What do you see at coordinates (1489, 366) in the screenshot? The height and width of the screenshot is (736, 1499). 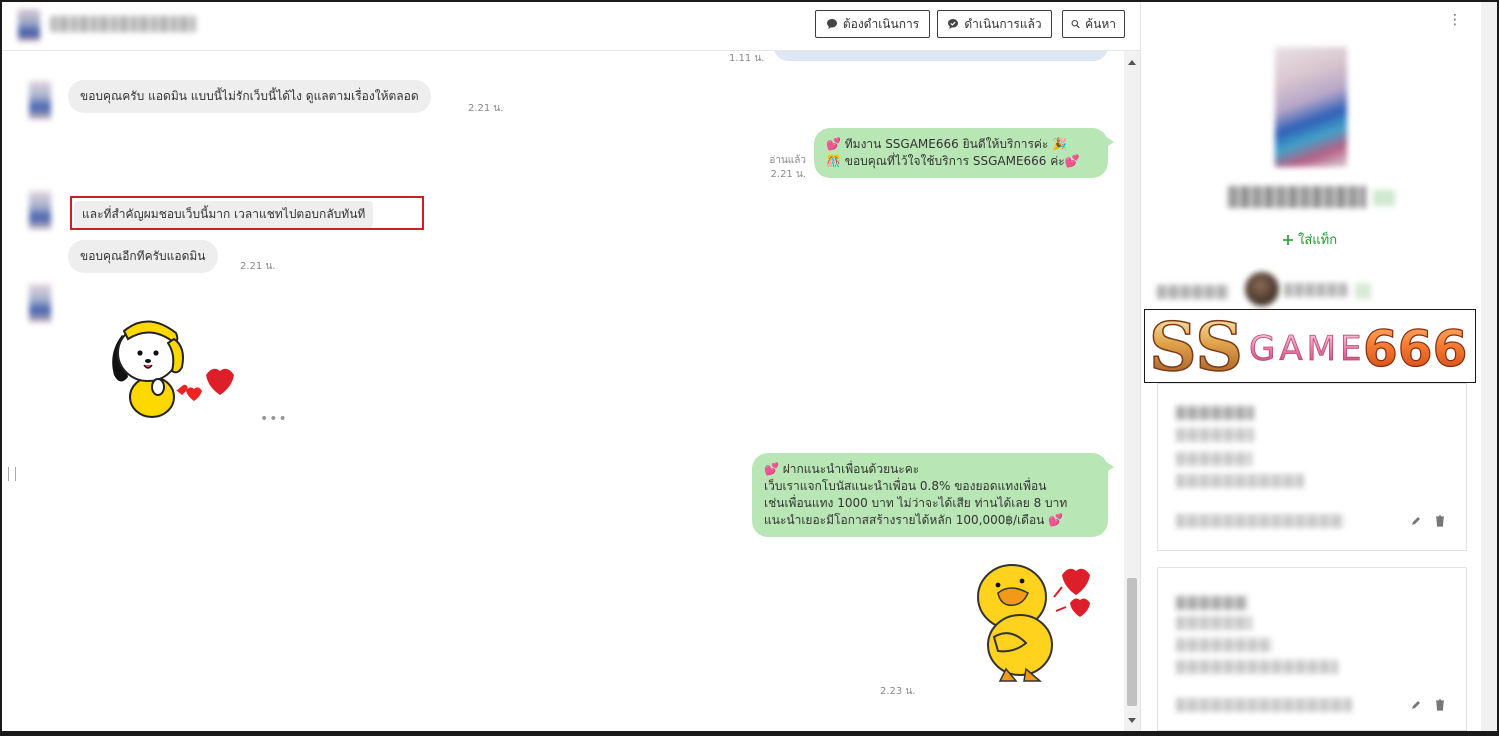 I see `sidebar-scrollbar` at bounding box center [1489, 366].